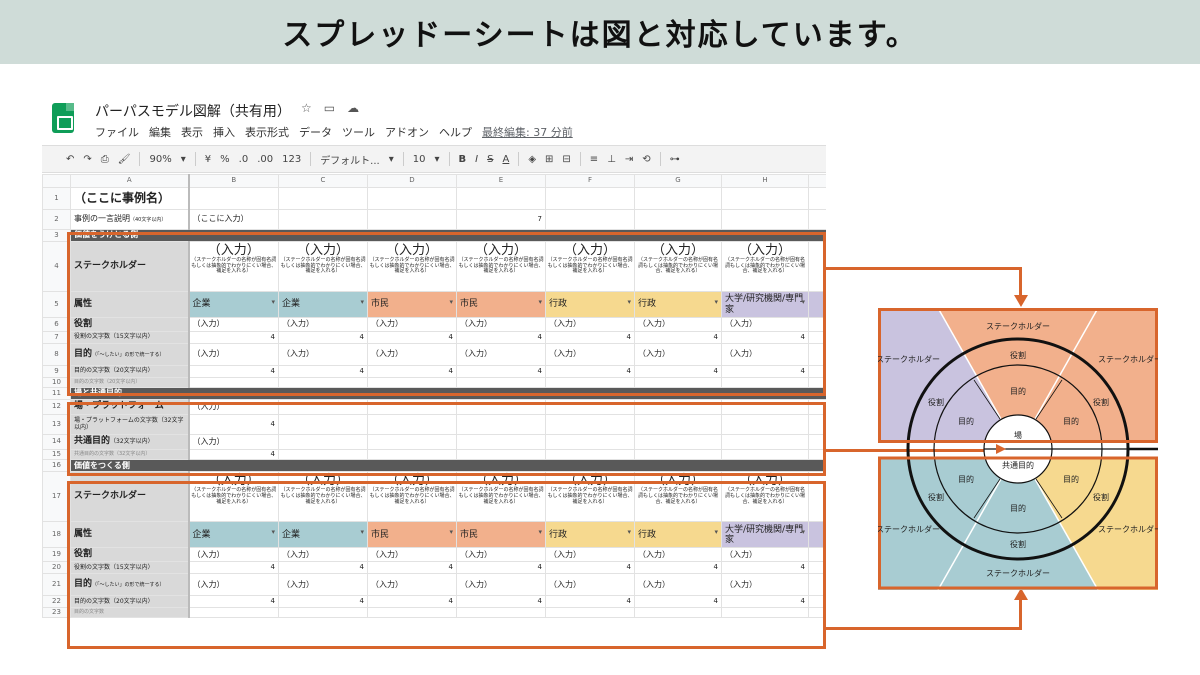 This screenshot has width=1200, height=675. I want to click on place-label: 場・プラットフォーム, so click(130, 407).